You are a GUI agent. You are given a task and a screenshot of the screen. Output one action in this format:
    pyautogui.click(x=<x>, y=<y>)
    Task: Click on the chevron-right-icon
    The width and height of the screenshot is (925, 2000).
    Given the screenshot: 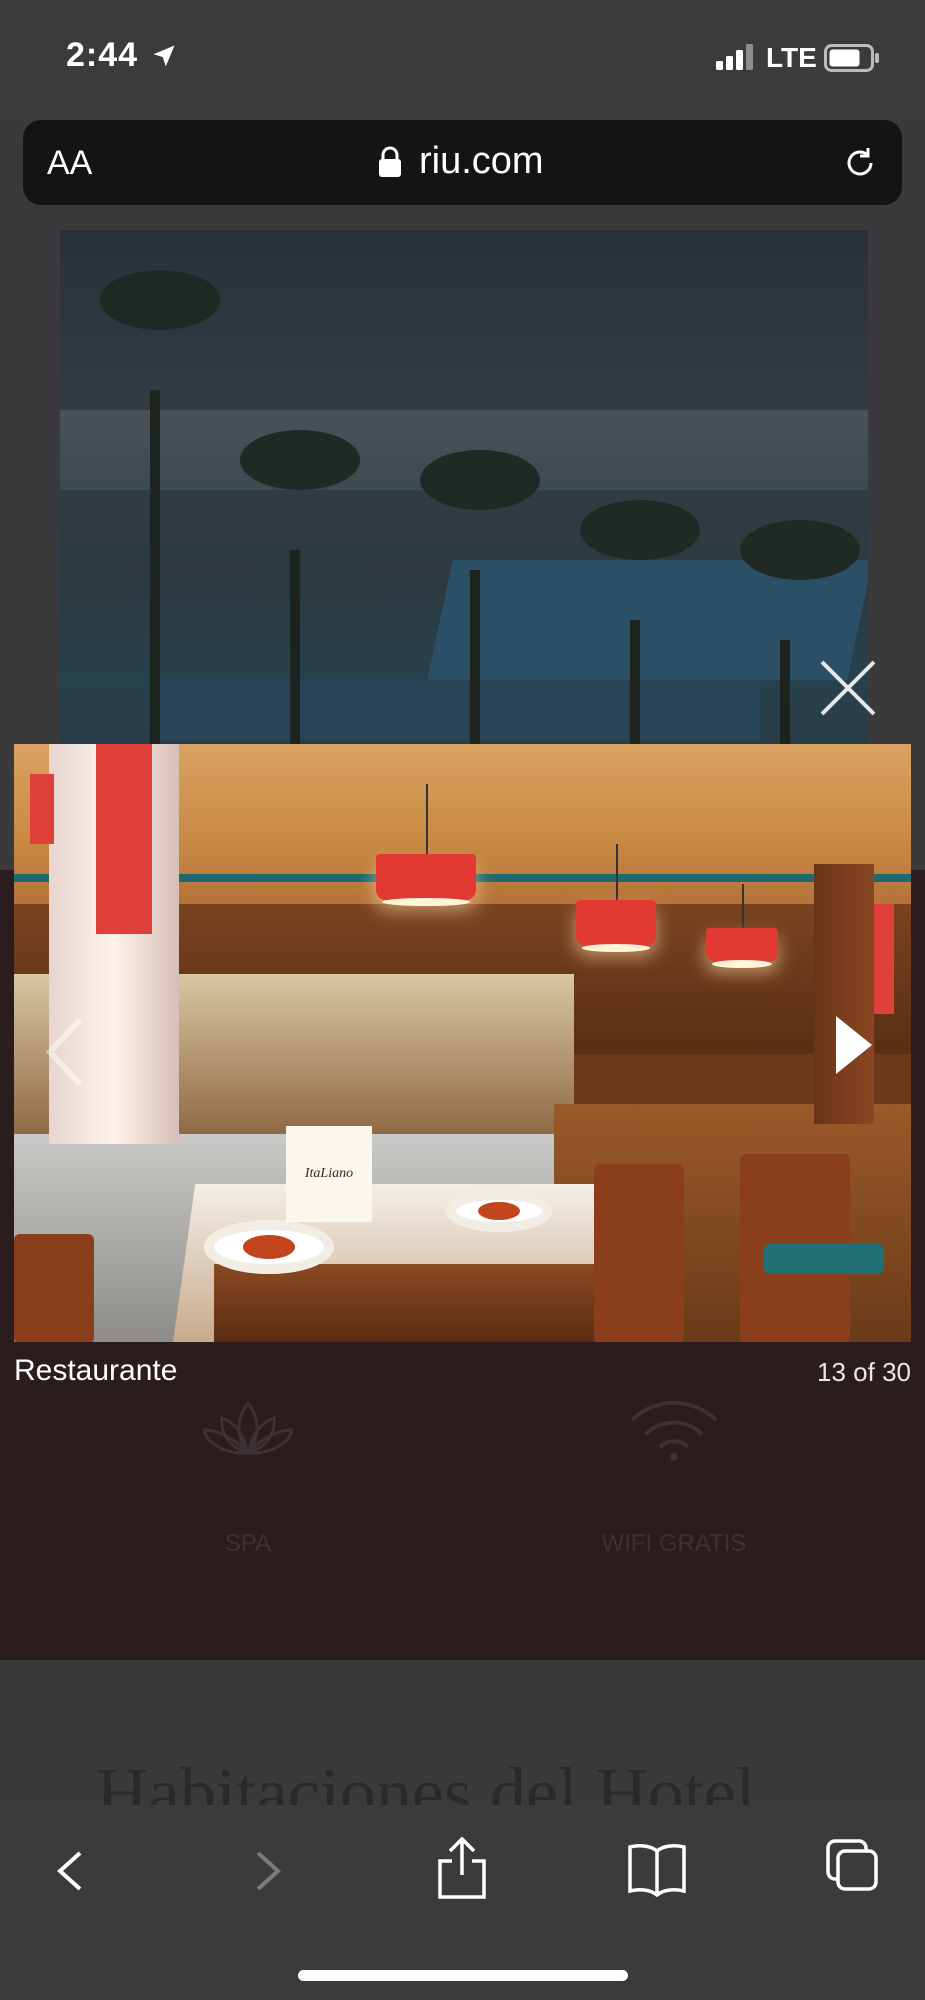 What is the action you would take?
    pyautogui.click(x=854, y=1045)
    